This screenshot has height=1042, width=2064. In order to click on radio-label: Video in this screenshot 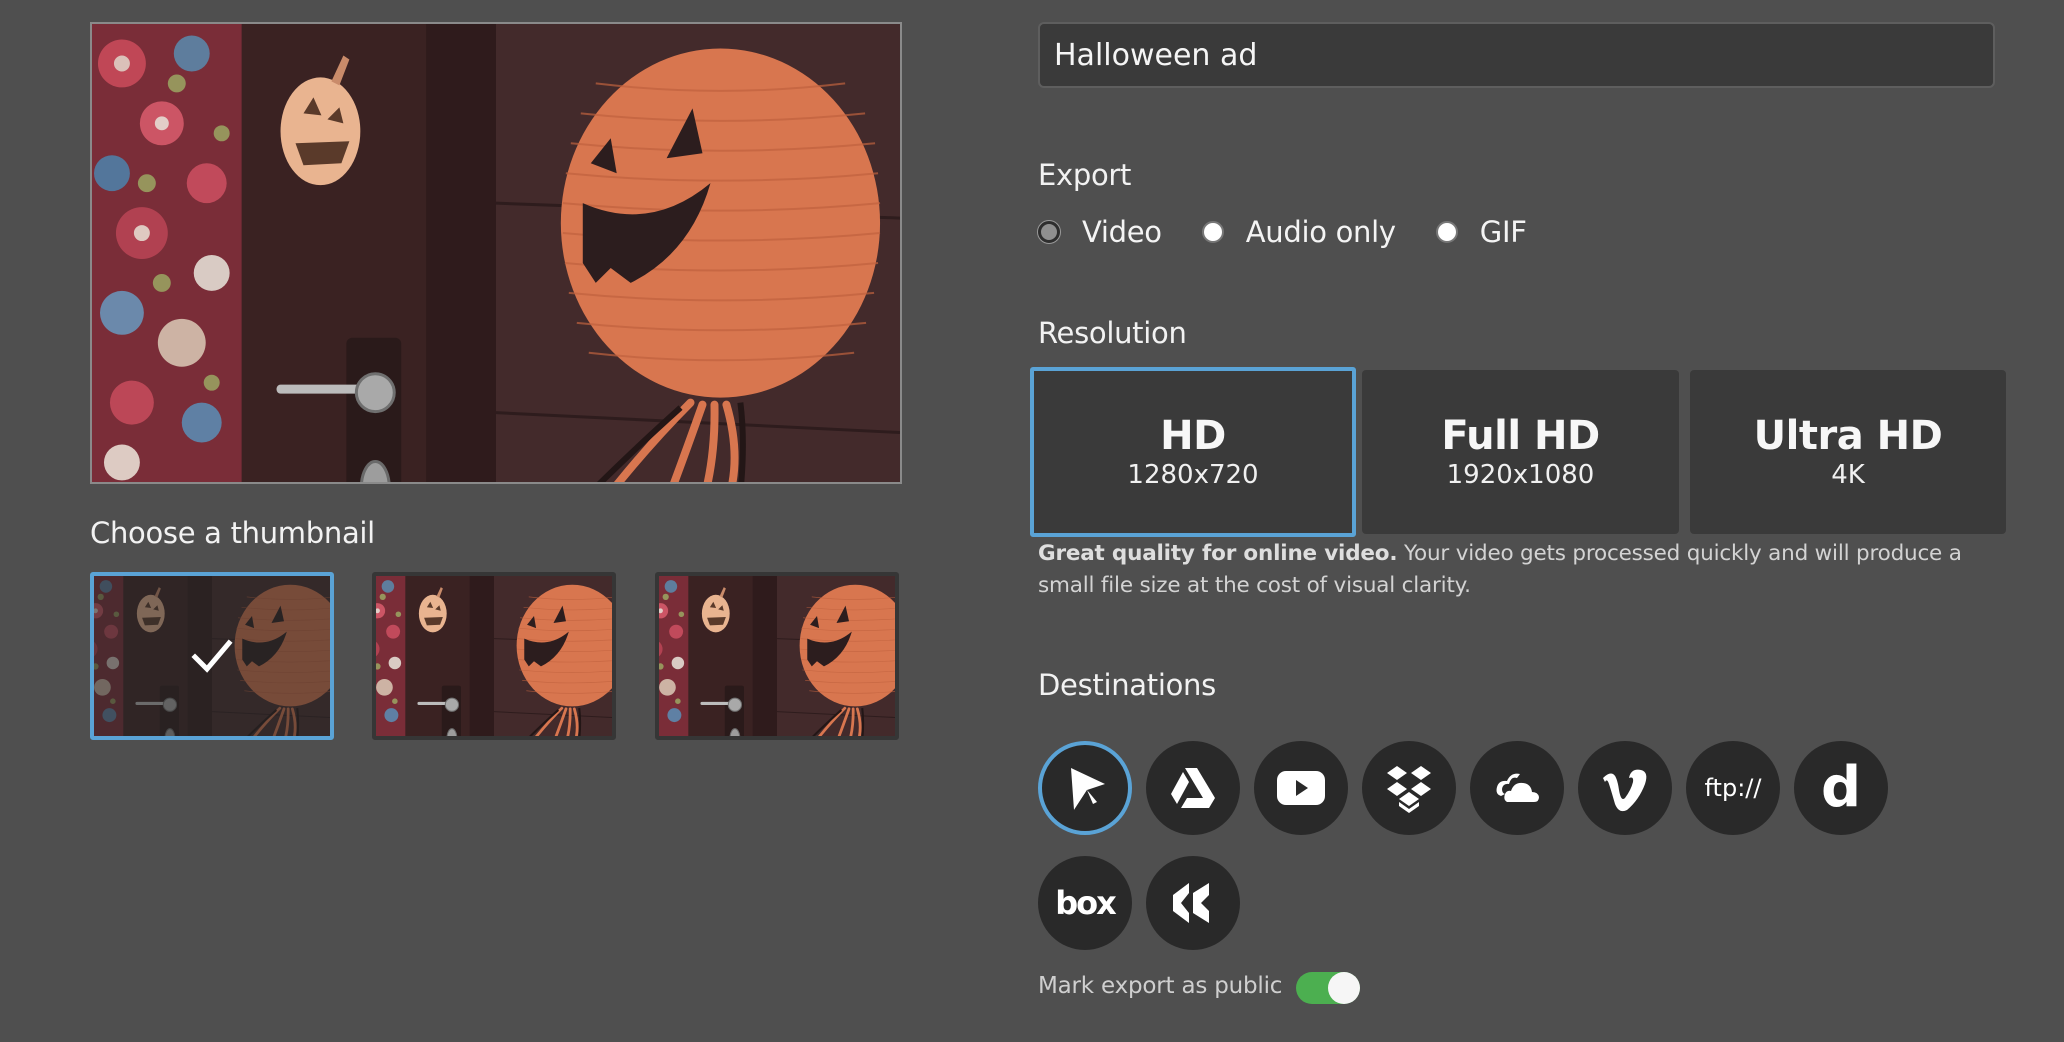, I will do `click(1122, 232)`.